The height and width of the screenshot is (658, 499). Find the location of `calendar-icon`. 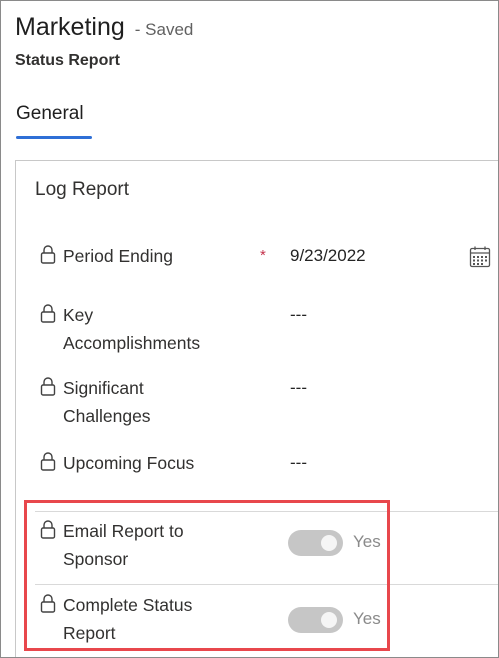

calendar-icon is located at coordinates (480, 257).